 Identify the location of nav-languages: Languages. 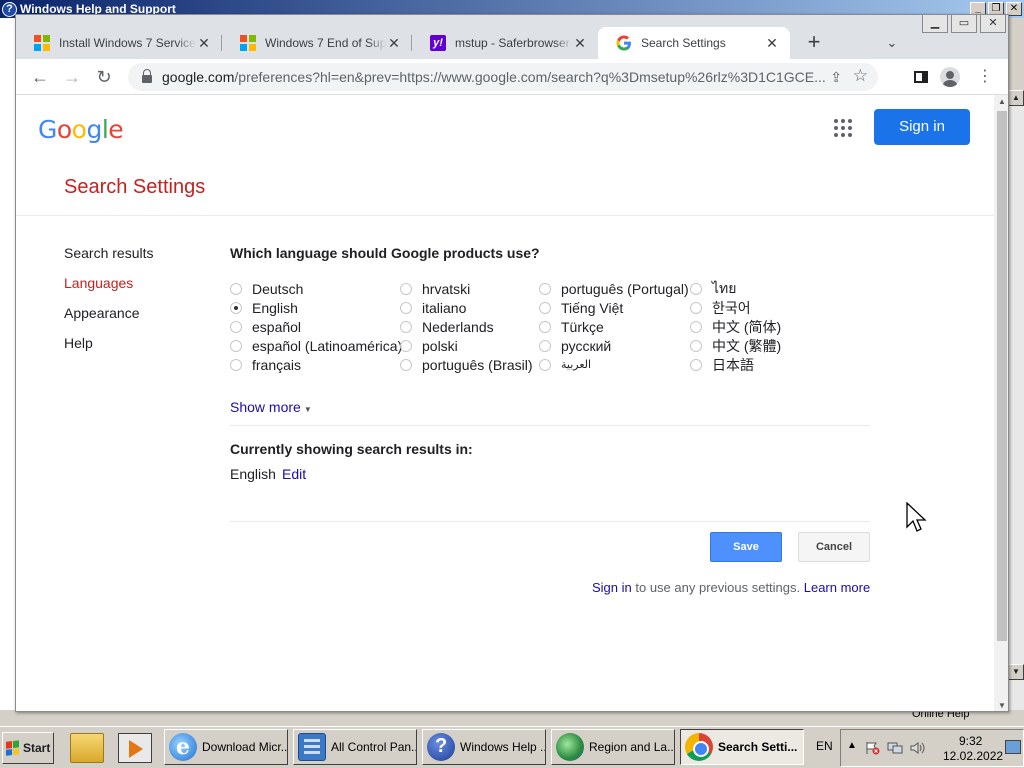
(108, 290).